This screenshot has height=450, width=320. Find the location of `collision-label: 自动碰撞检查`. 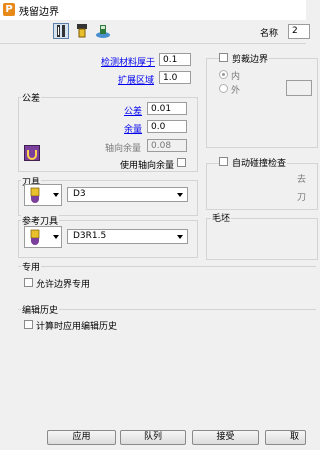

collision-label: 自动碰撞检查 is located at coordinates (259, 164).